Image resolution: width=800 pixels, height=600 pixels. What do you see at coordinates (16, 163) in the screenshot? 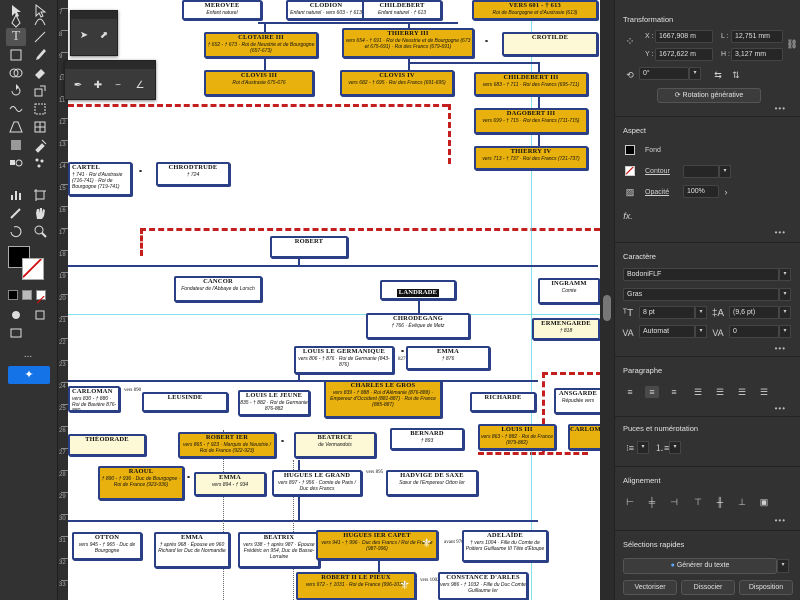
I see `blend-icon` at bounding box center [16, 163].